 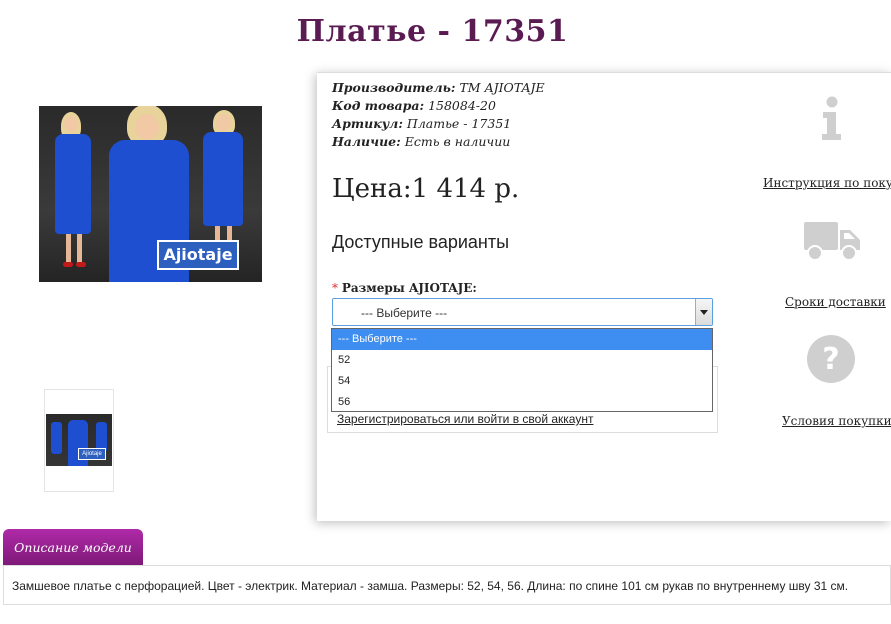 What do you see at coordinates (522, 339) in the screenshot?
I see `dropdown-option: --- Выберите ---` at bounding box center [522, 339].